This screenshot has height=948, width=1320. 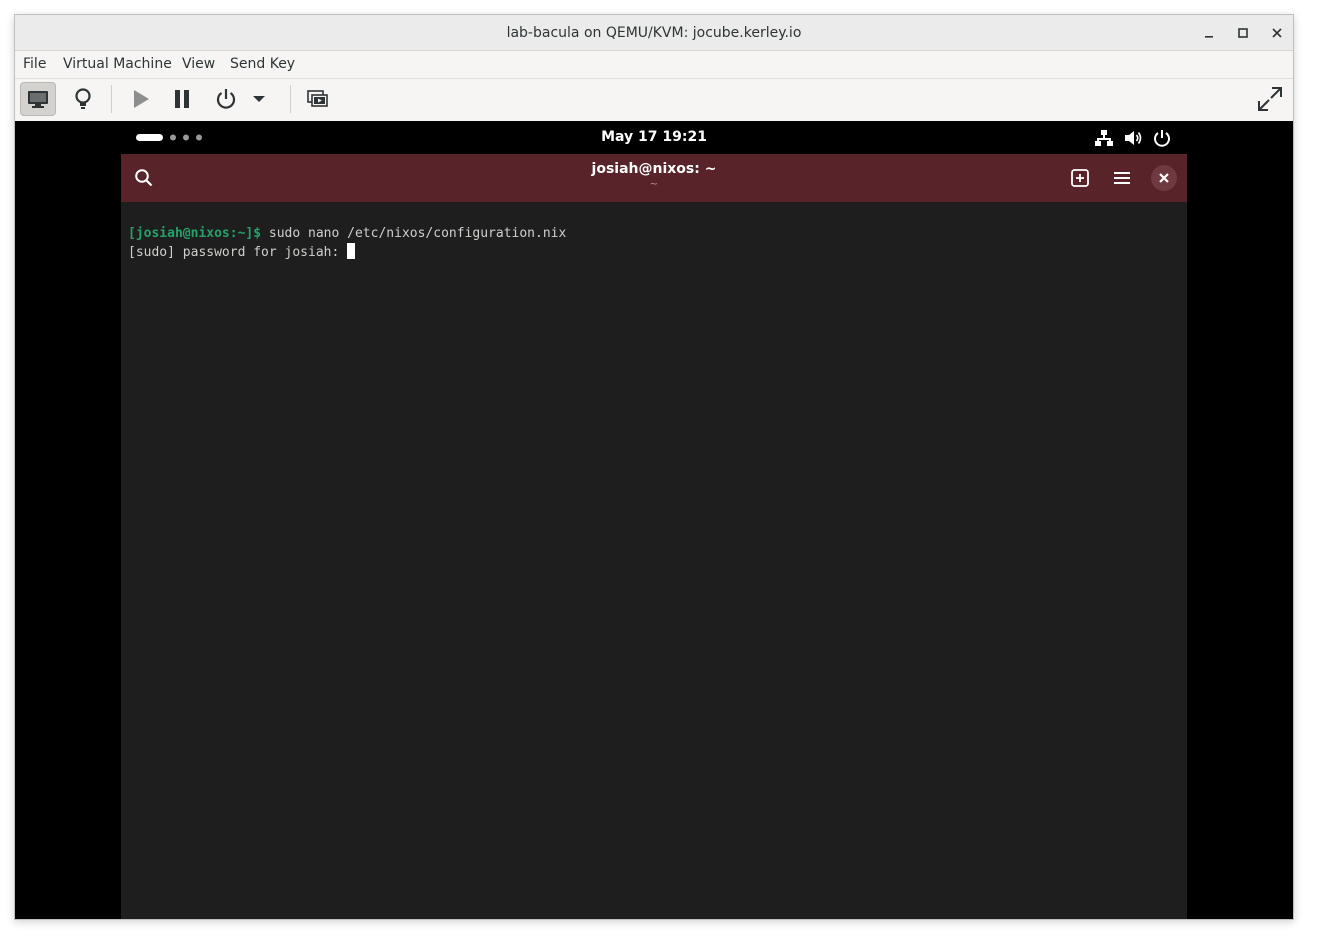 What do you see at coordinates (1133, 138) in the screenshot?
I see `volume-icon` at bounding box center [1133, 138].